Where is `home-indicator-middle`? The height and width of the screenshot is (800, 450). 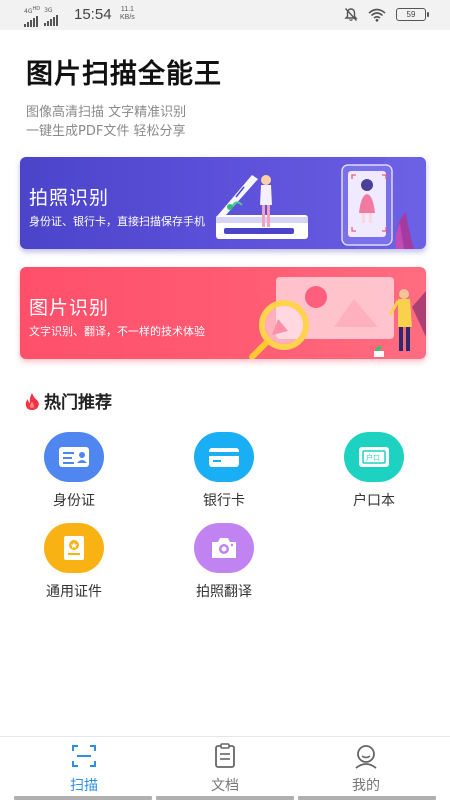 home-indicator-middle is located at coordinates (225, 798).